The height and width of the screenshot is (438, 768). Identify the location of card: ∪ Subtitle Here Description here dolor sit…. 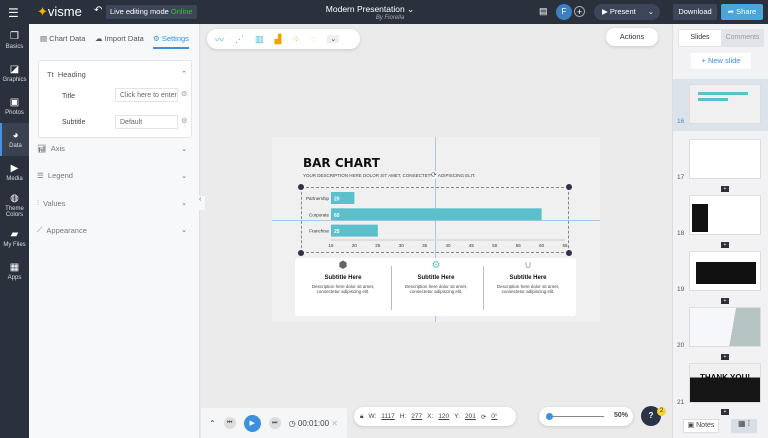
(528, 277).